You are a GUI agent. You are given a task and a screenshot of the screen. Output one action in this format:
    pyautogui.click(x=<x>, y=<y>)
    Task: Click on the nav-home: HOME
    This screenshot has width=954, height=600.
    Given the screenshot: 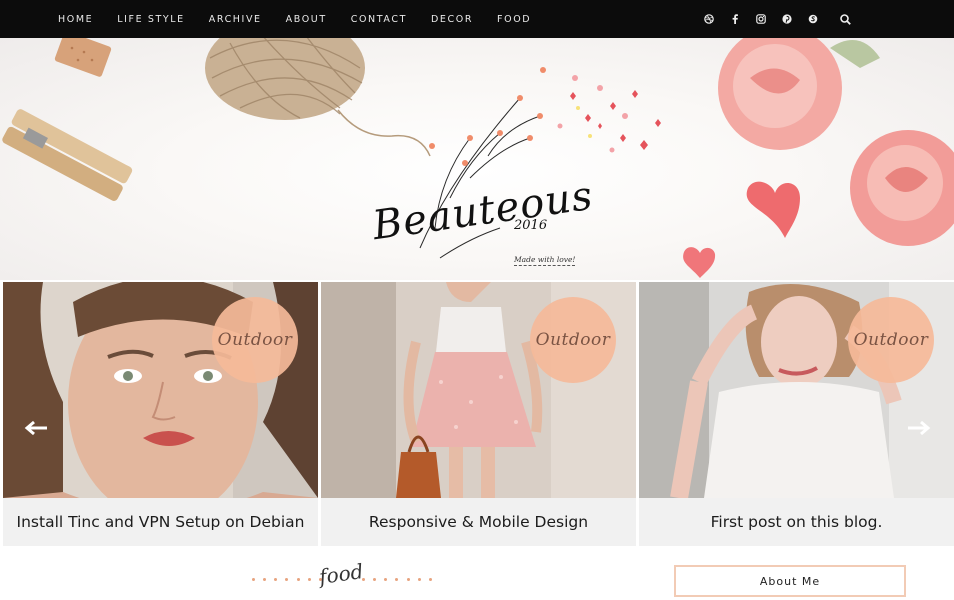 What is the action you would take?
    pyautogui.click(x=75, y=19)
    